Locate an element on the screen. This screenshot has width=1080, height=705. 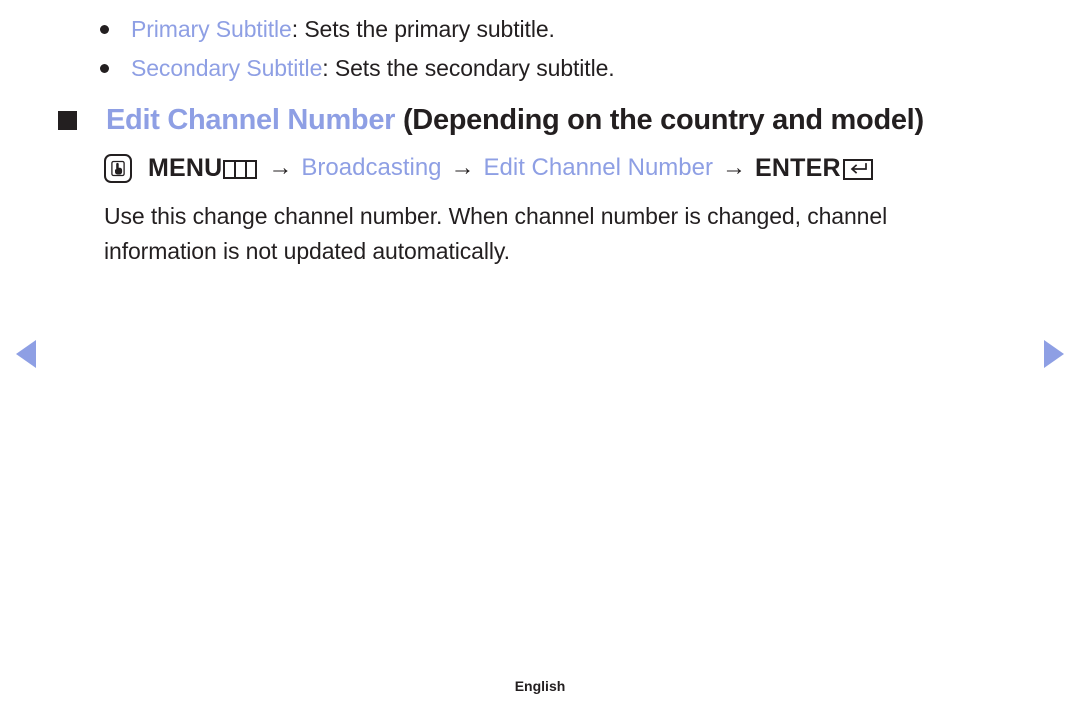
section-heading-note: (Depending on the country and model) is located at coordinates (663, 120).